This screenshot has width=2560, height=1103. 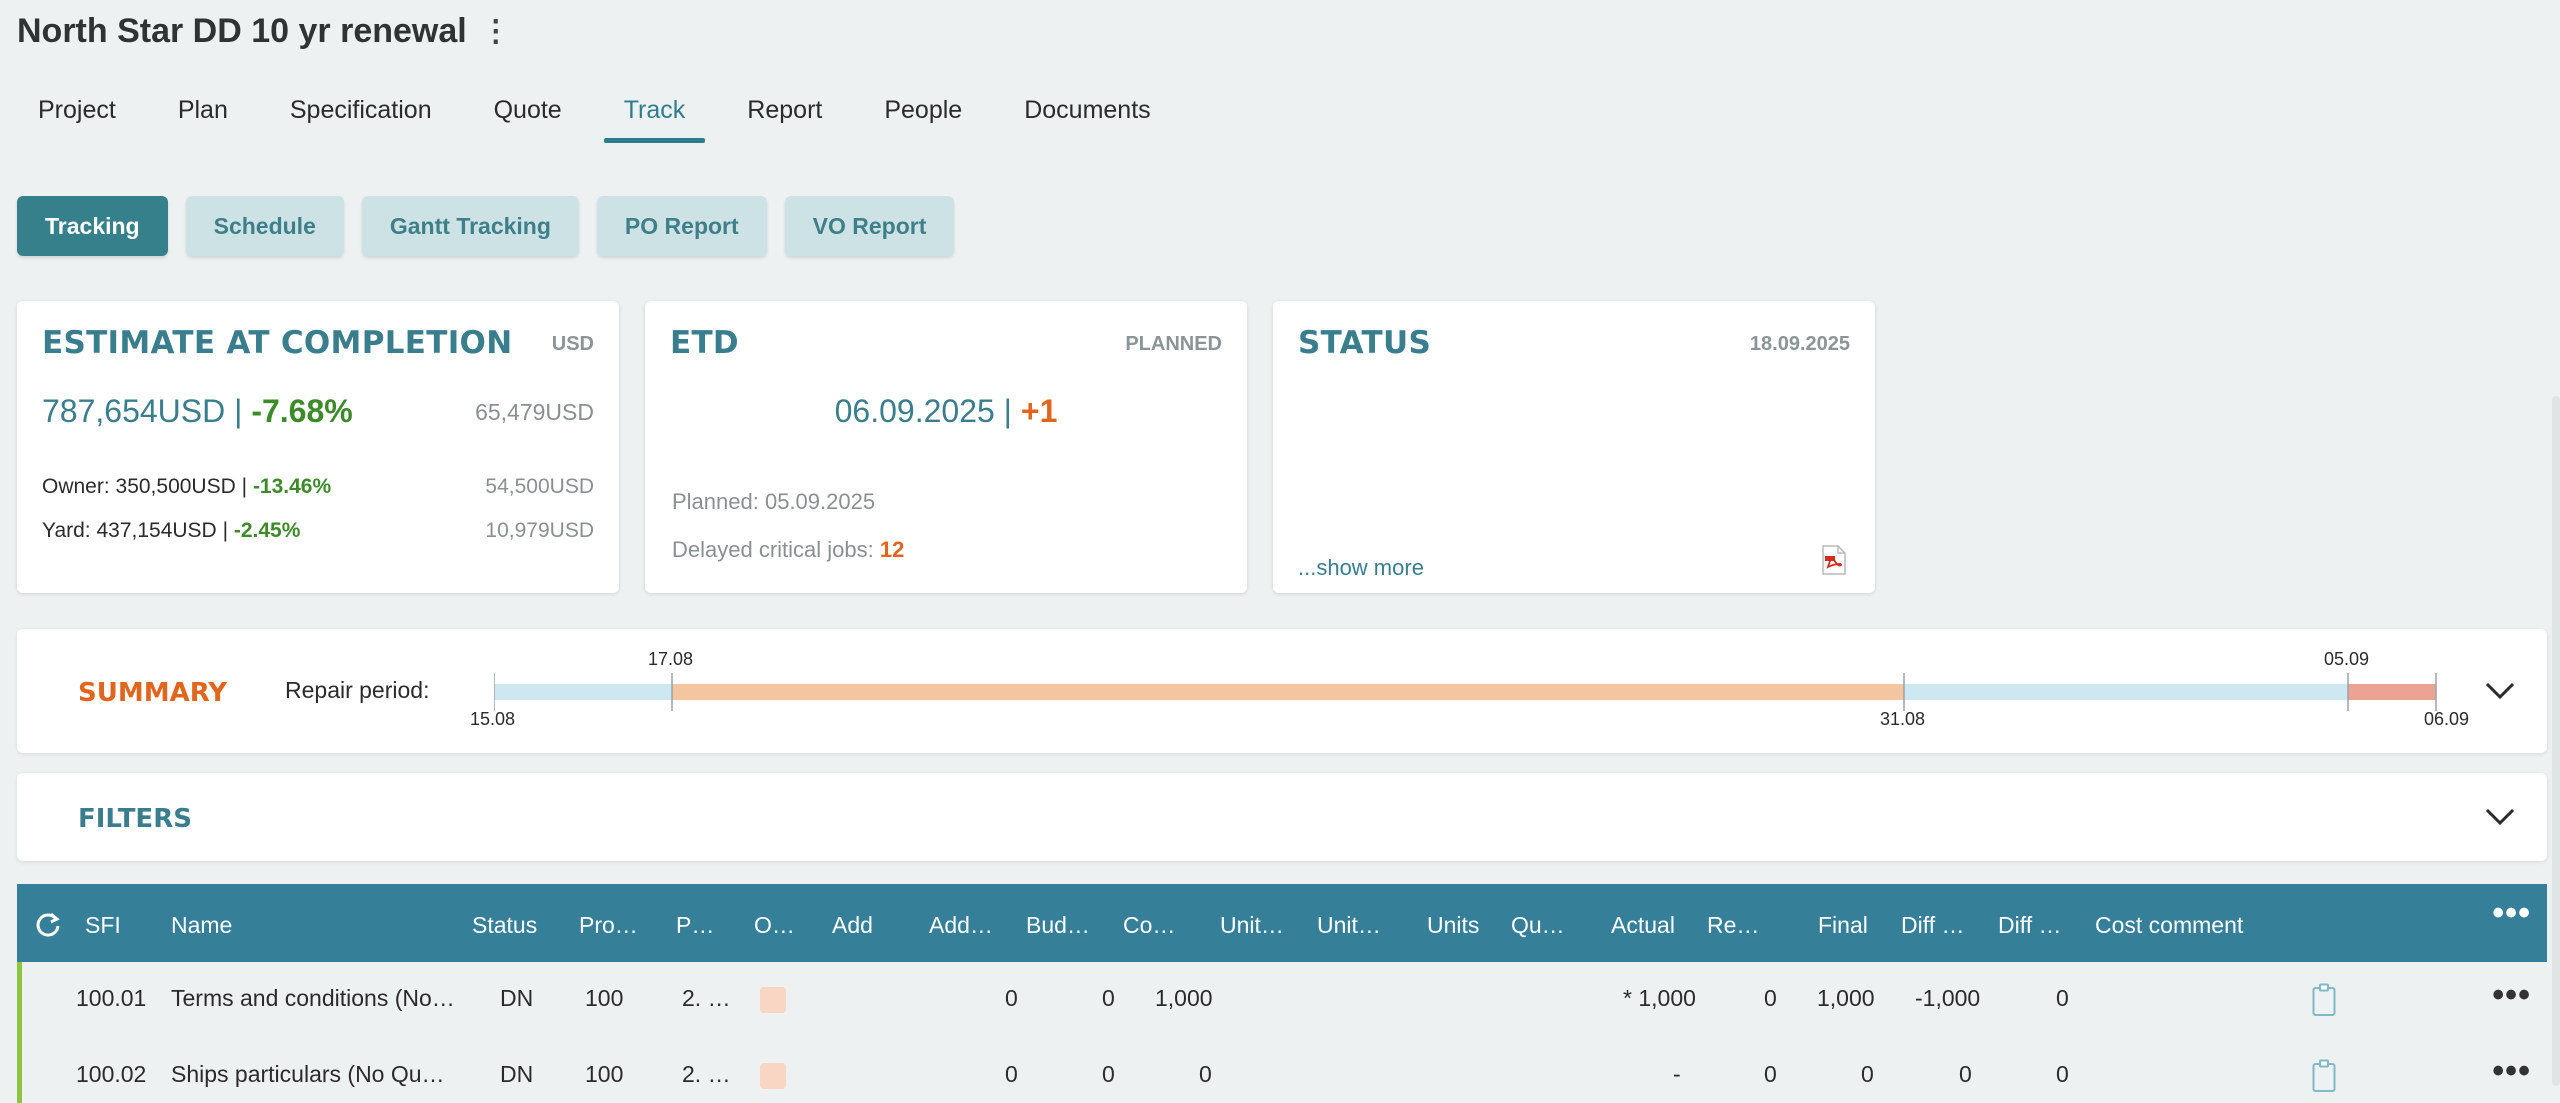 I want to click on tab-plan: Plan, so click(x=203, y=115).